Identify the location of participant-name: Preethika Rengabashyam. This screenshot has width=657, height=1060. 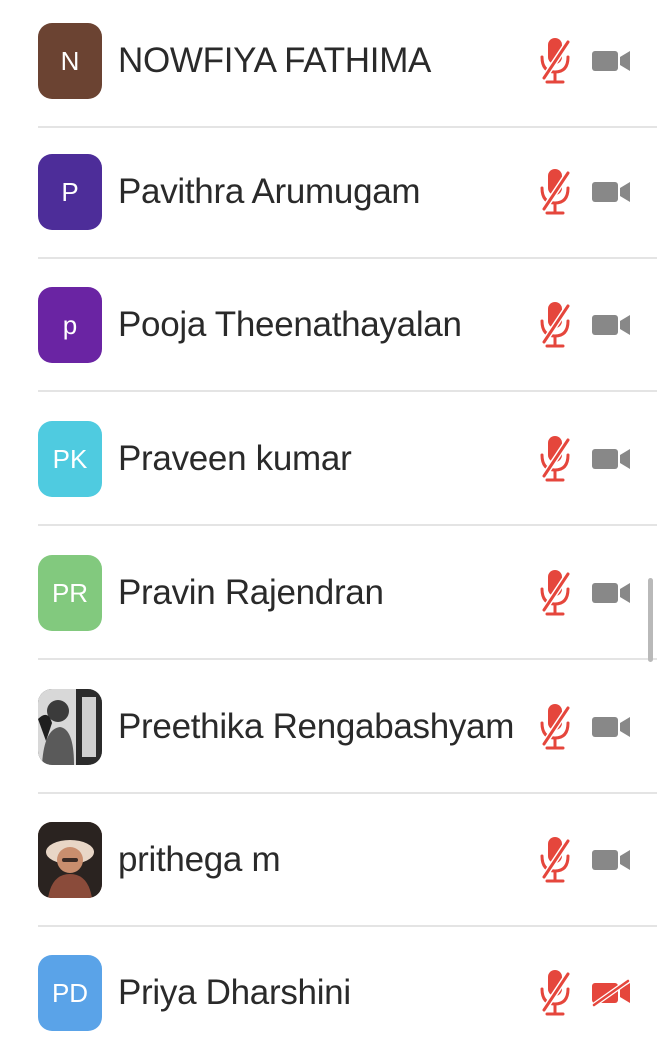
(316, 726).